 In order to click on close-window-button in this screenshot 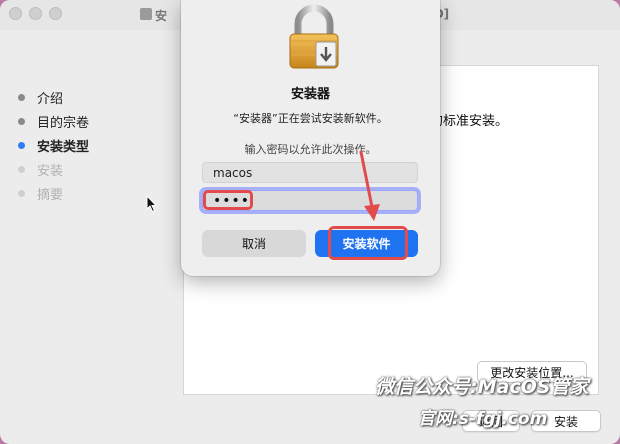, I will do `click(15, 13)`.